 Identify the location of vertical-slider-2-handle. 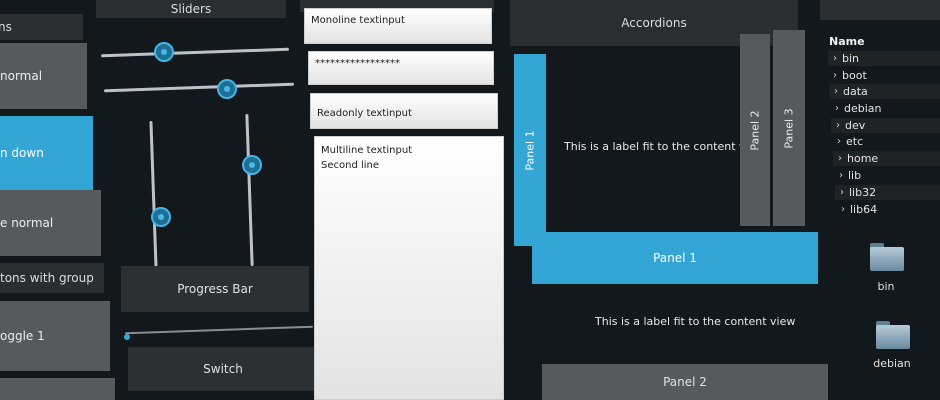
(252, 165).